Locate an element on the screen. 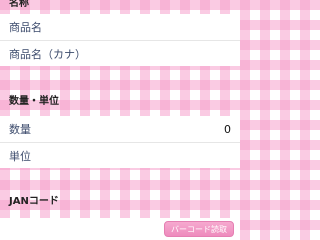  barcode-input-area: バーコード読取 is located at coordinates (120, 229).